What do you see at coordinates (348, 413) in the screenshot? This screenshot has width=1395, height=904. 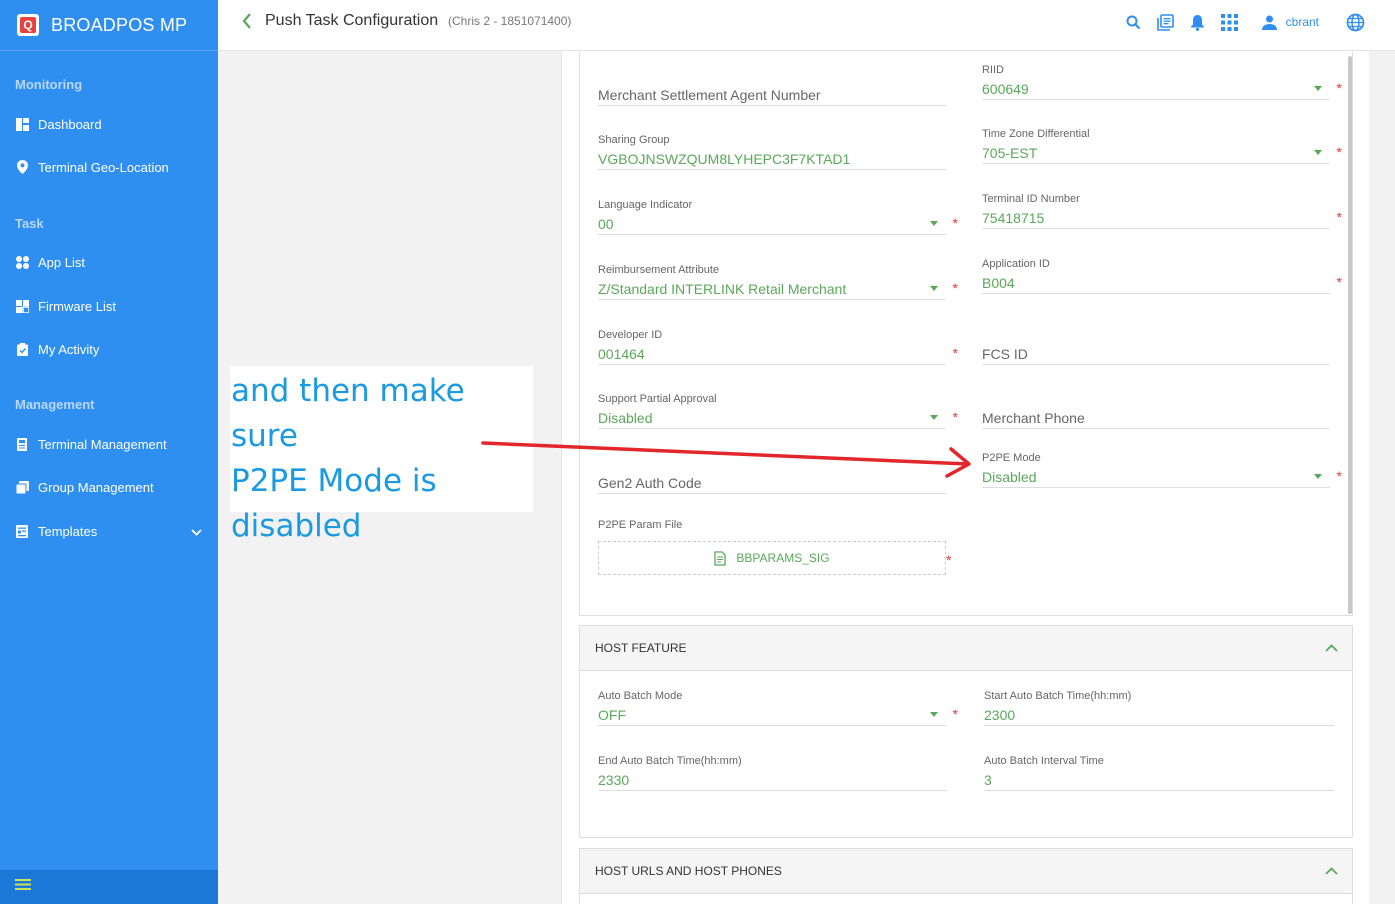 I see `annotation-line: and then make sure` at bounding box center [348, 413].